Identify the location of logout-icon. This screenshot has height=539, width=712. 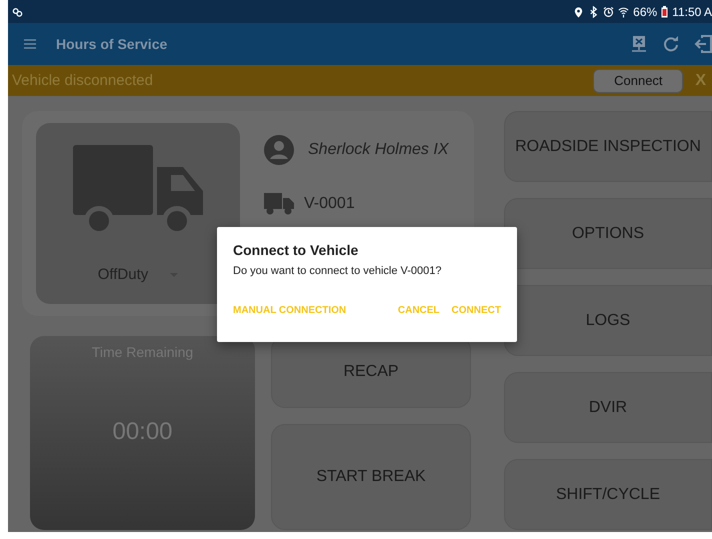
(703, 44).